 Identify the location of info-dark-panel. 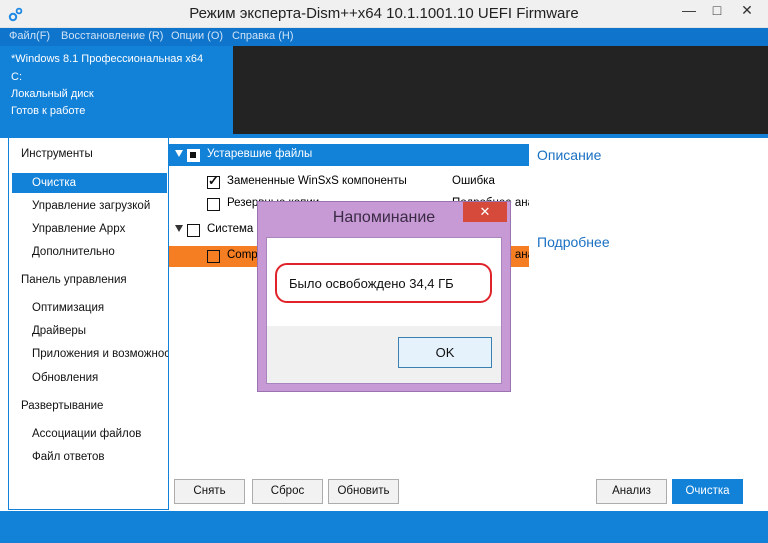
(500, 90).